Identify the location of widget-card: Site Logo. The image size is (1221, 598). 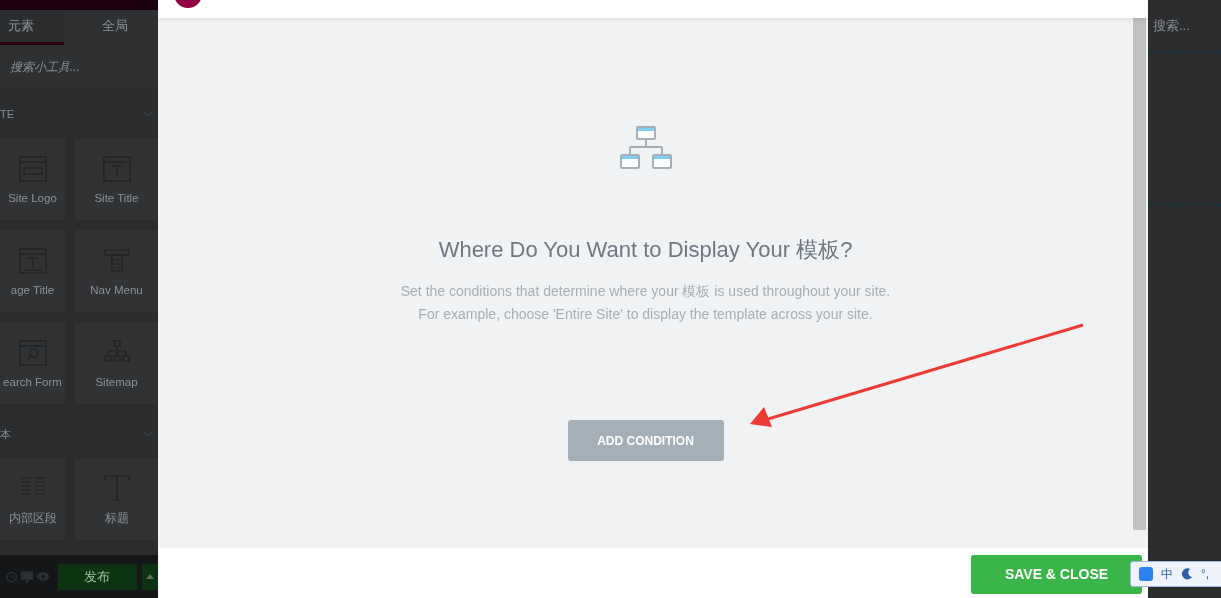
(32, 179).